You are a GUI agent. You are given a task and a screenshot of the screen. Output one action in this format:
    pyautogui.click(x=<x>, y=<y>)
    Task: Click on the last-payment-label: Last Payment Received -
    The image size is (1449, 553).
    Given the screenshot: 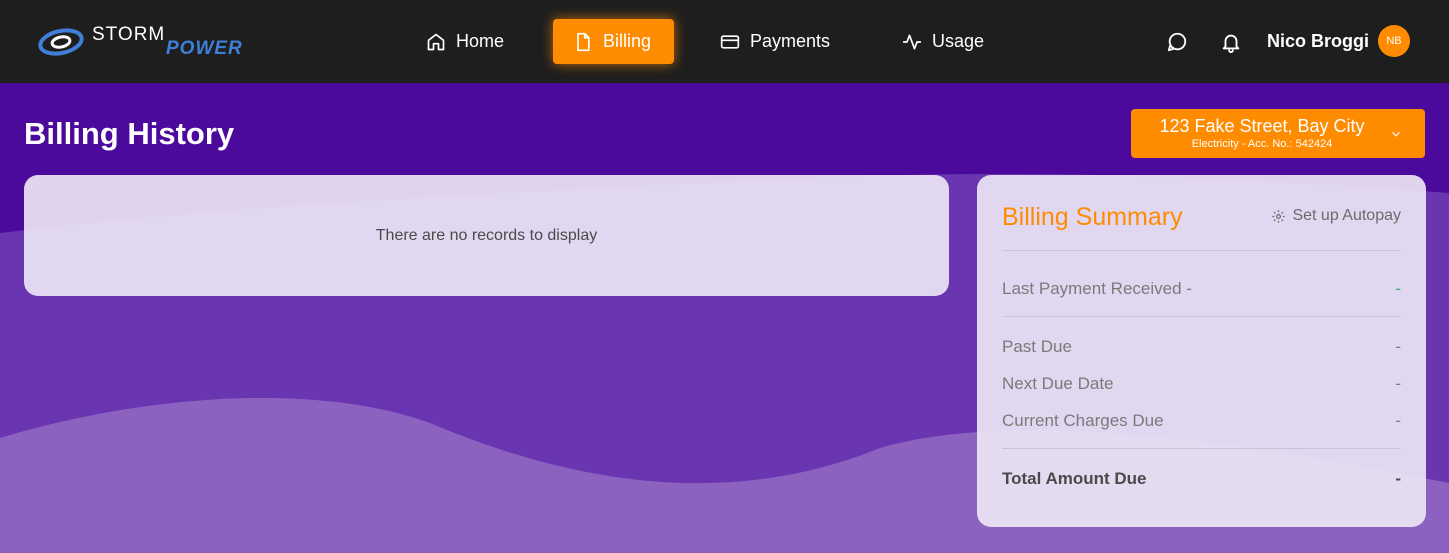 What is the action you would take?
    pyautogui.click(x=1097, y=288)
    